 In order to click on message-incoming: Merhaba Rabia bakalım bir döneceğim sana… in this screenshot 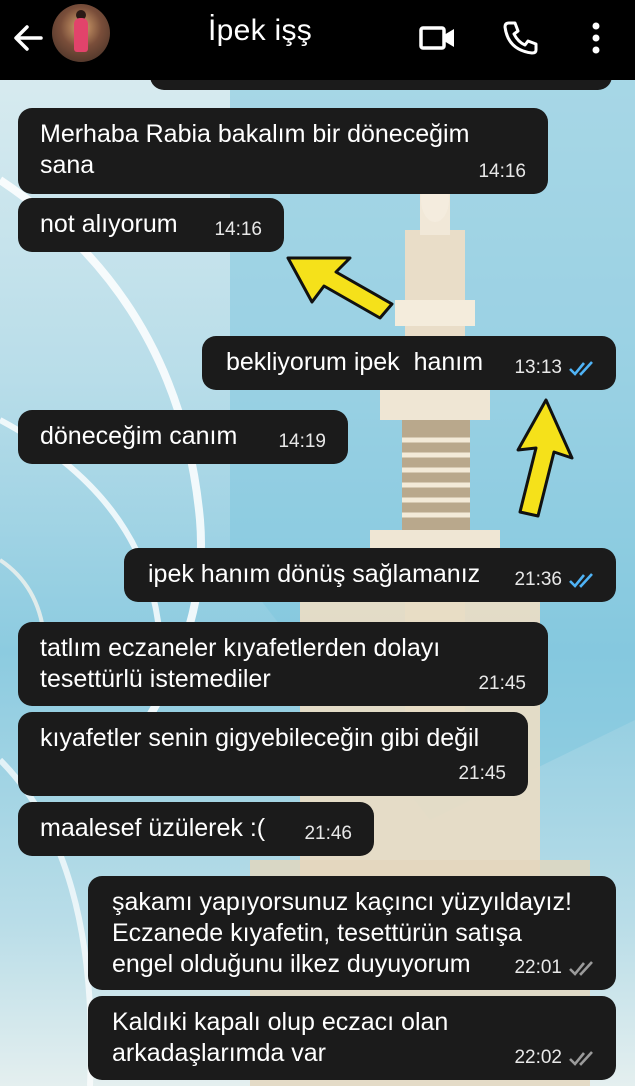, I will do `click(283, 151)`.